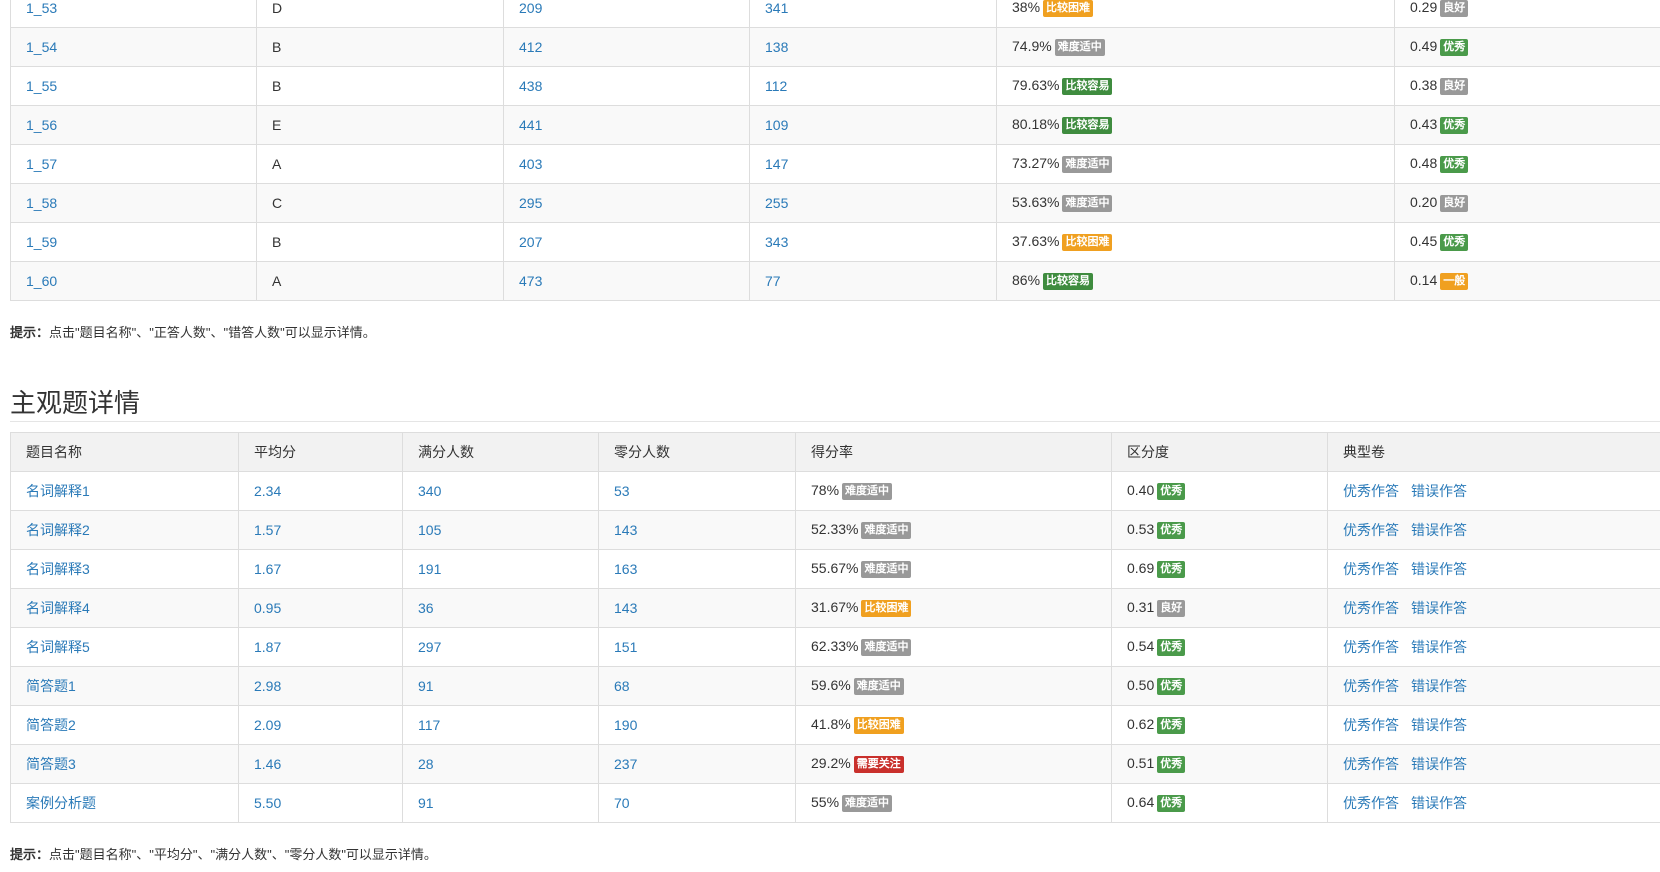 Image resolution: width=1660 pixels, height=872 pixels. Describe the element at coordinates (267, 530) in the screenshot. I see `average-link: 1.57` at that location.